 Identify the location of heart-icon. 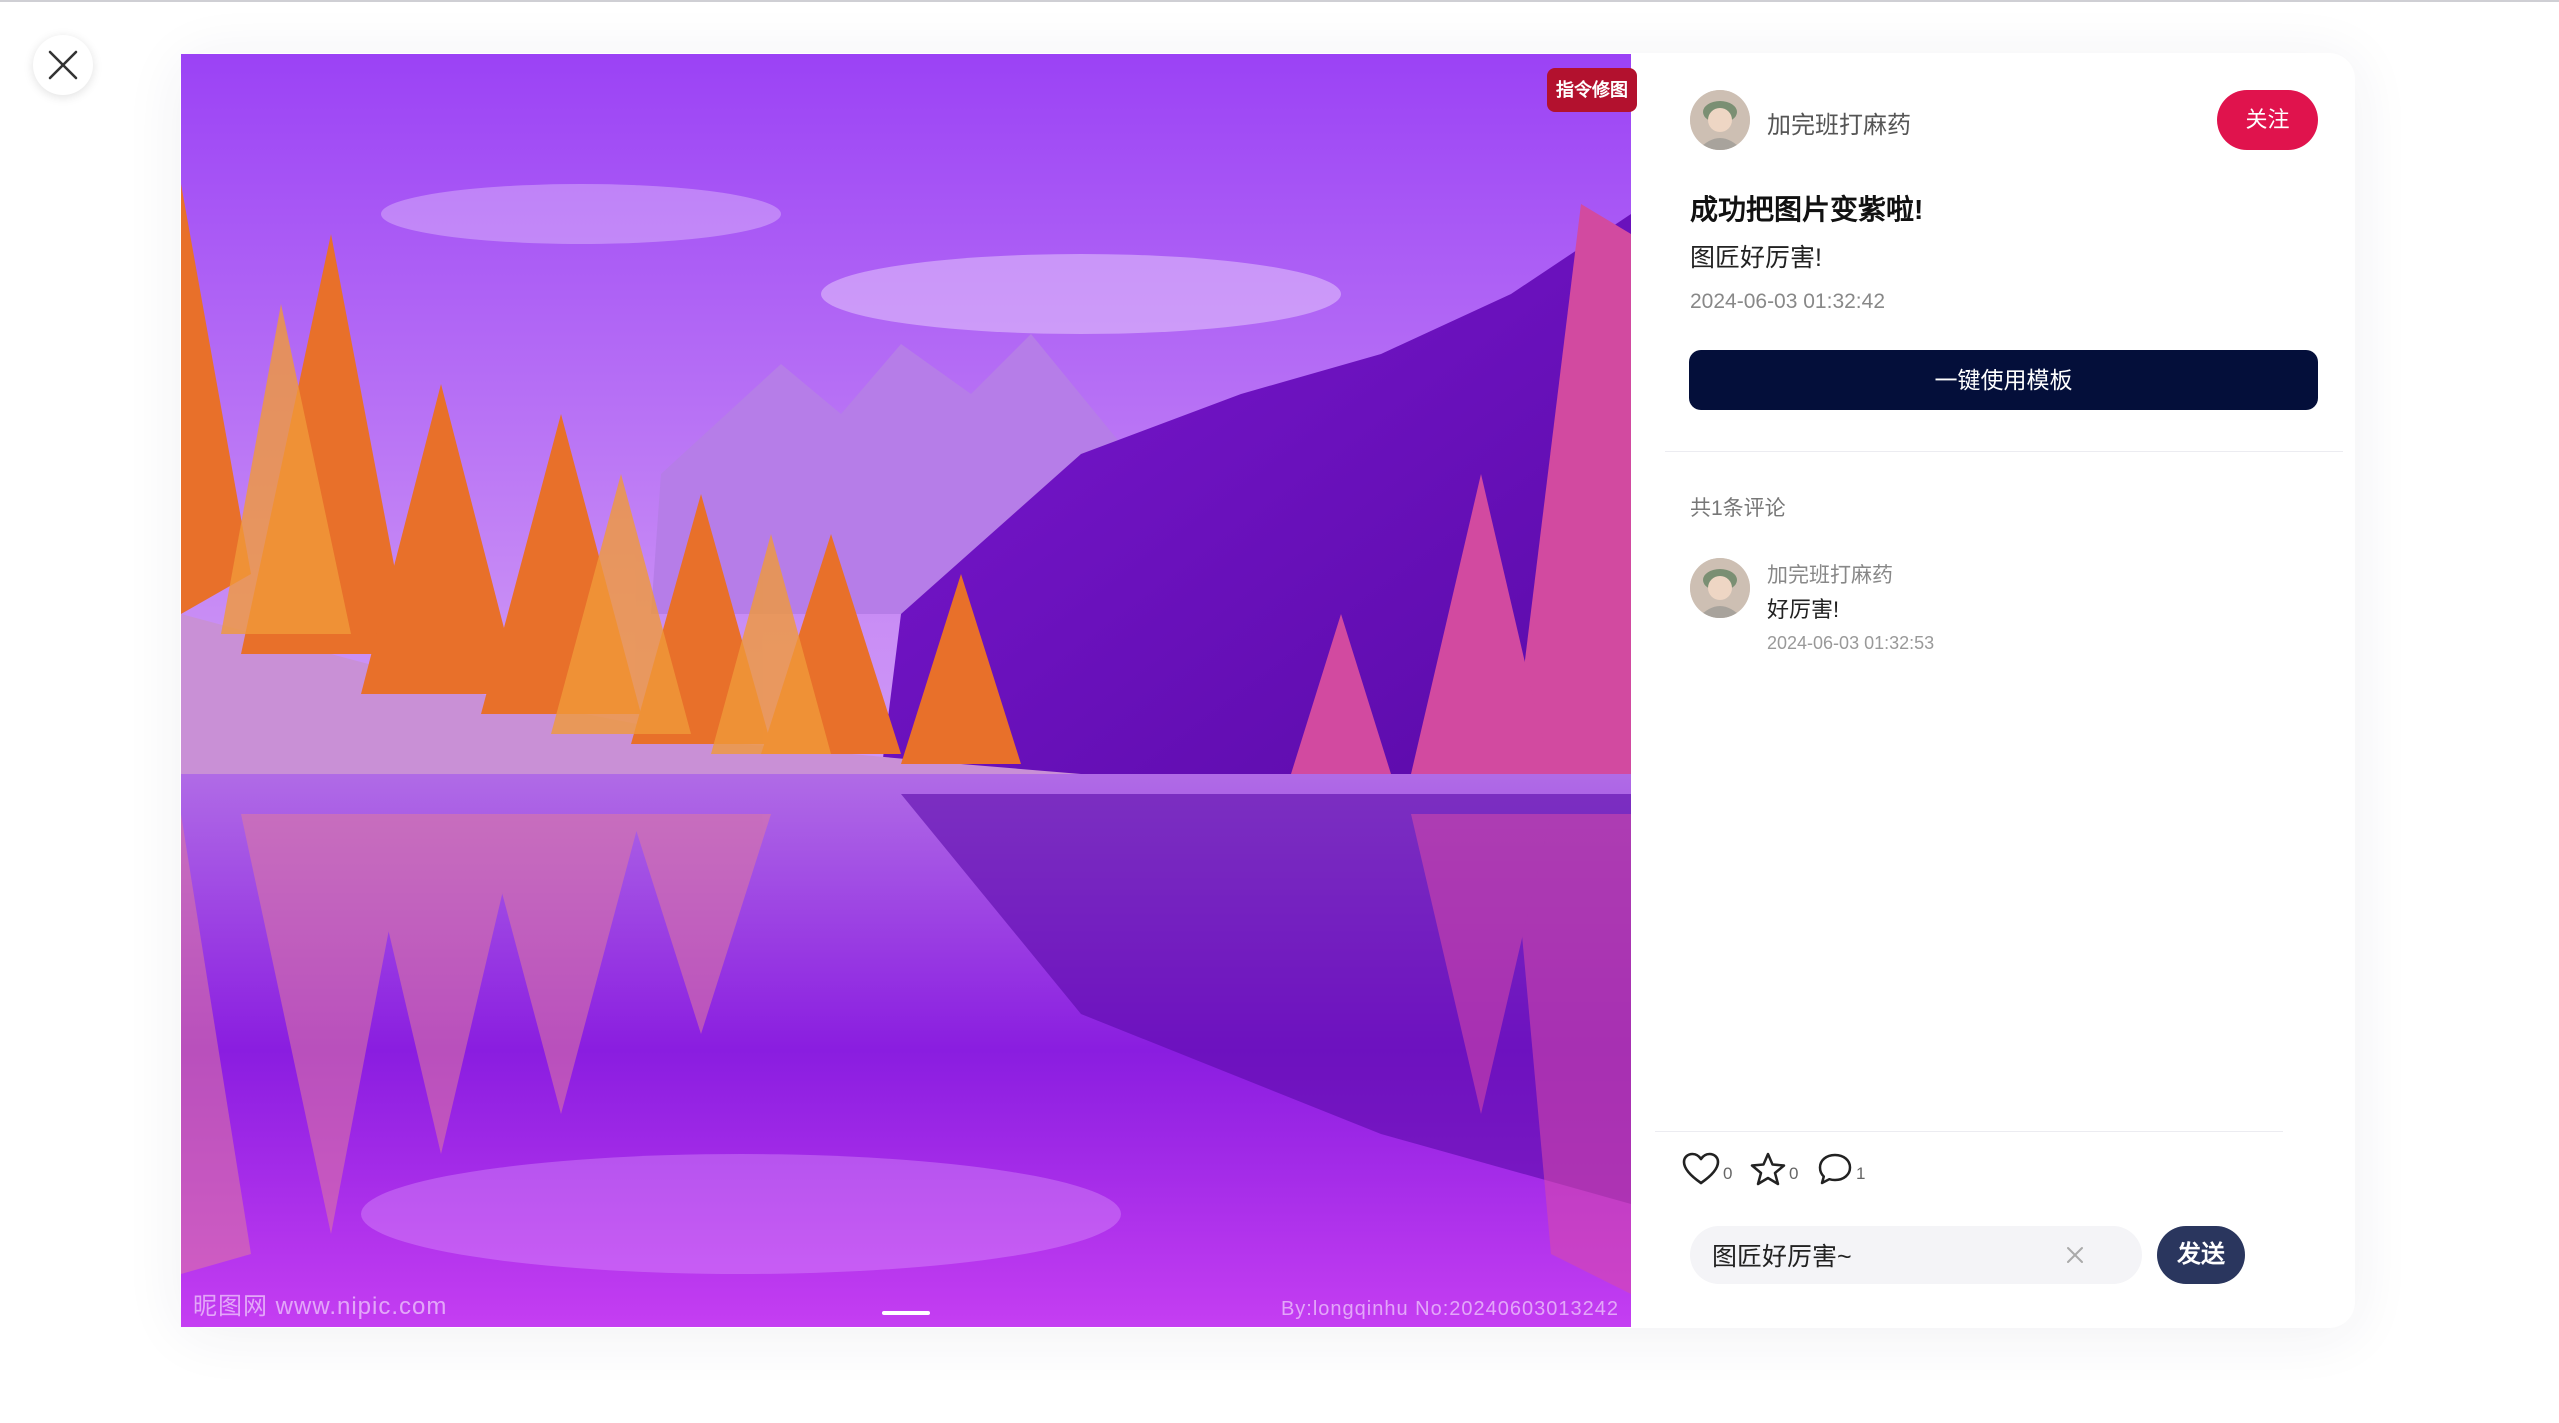
(1701, 1168).